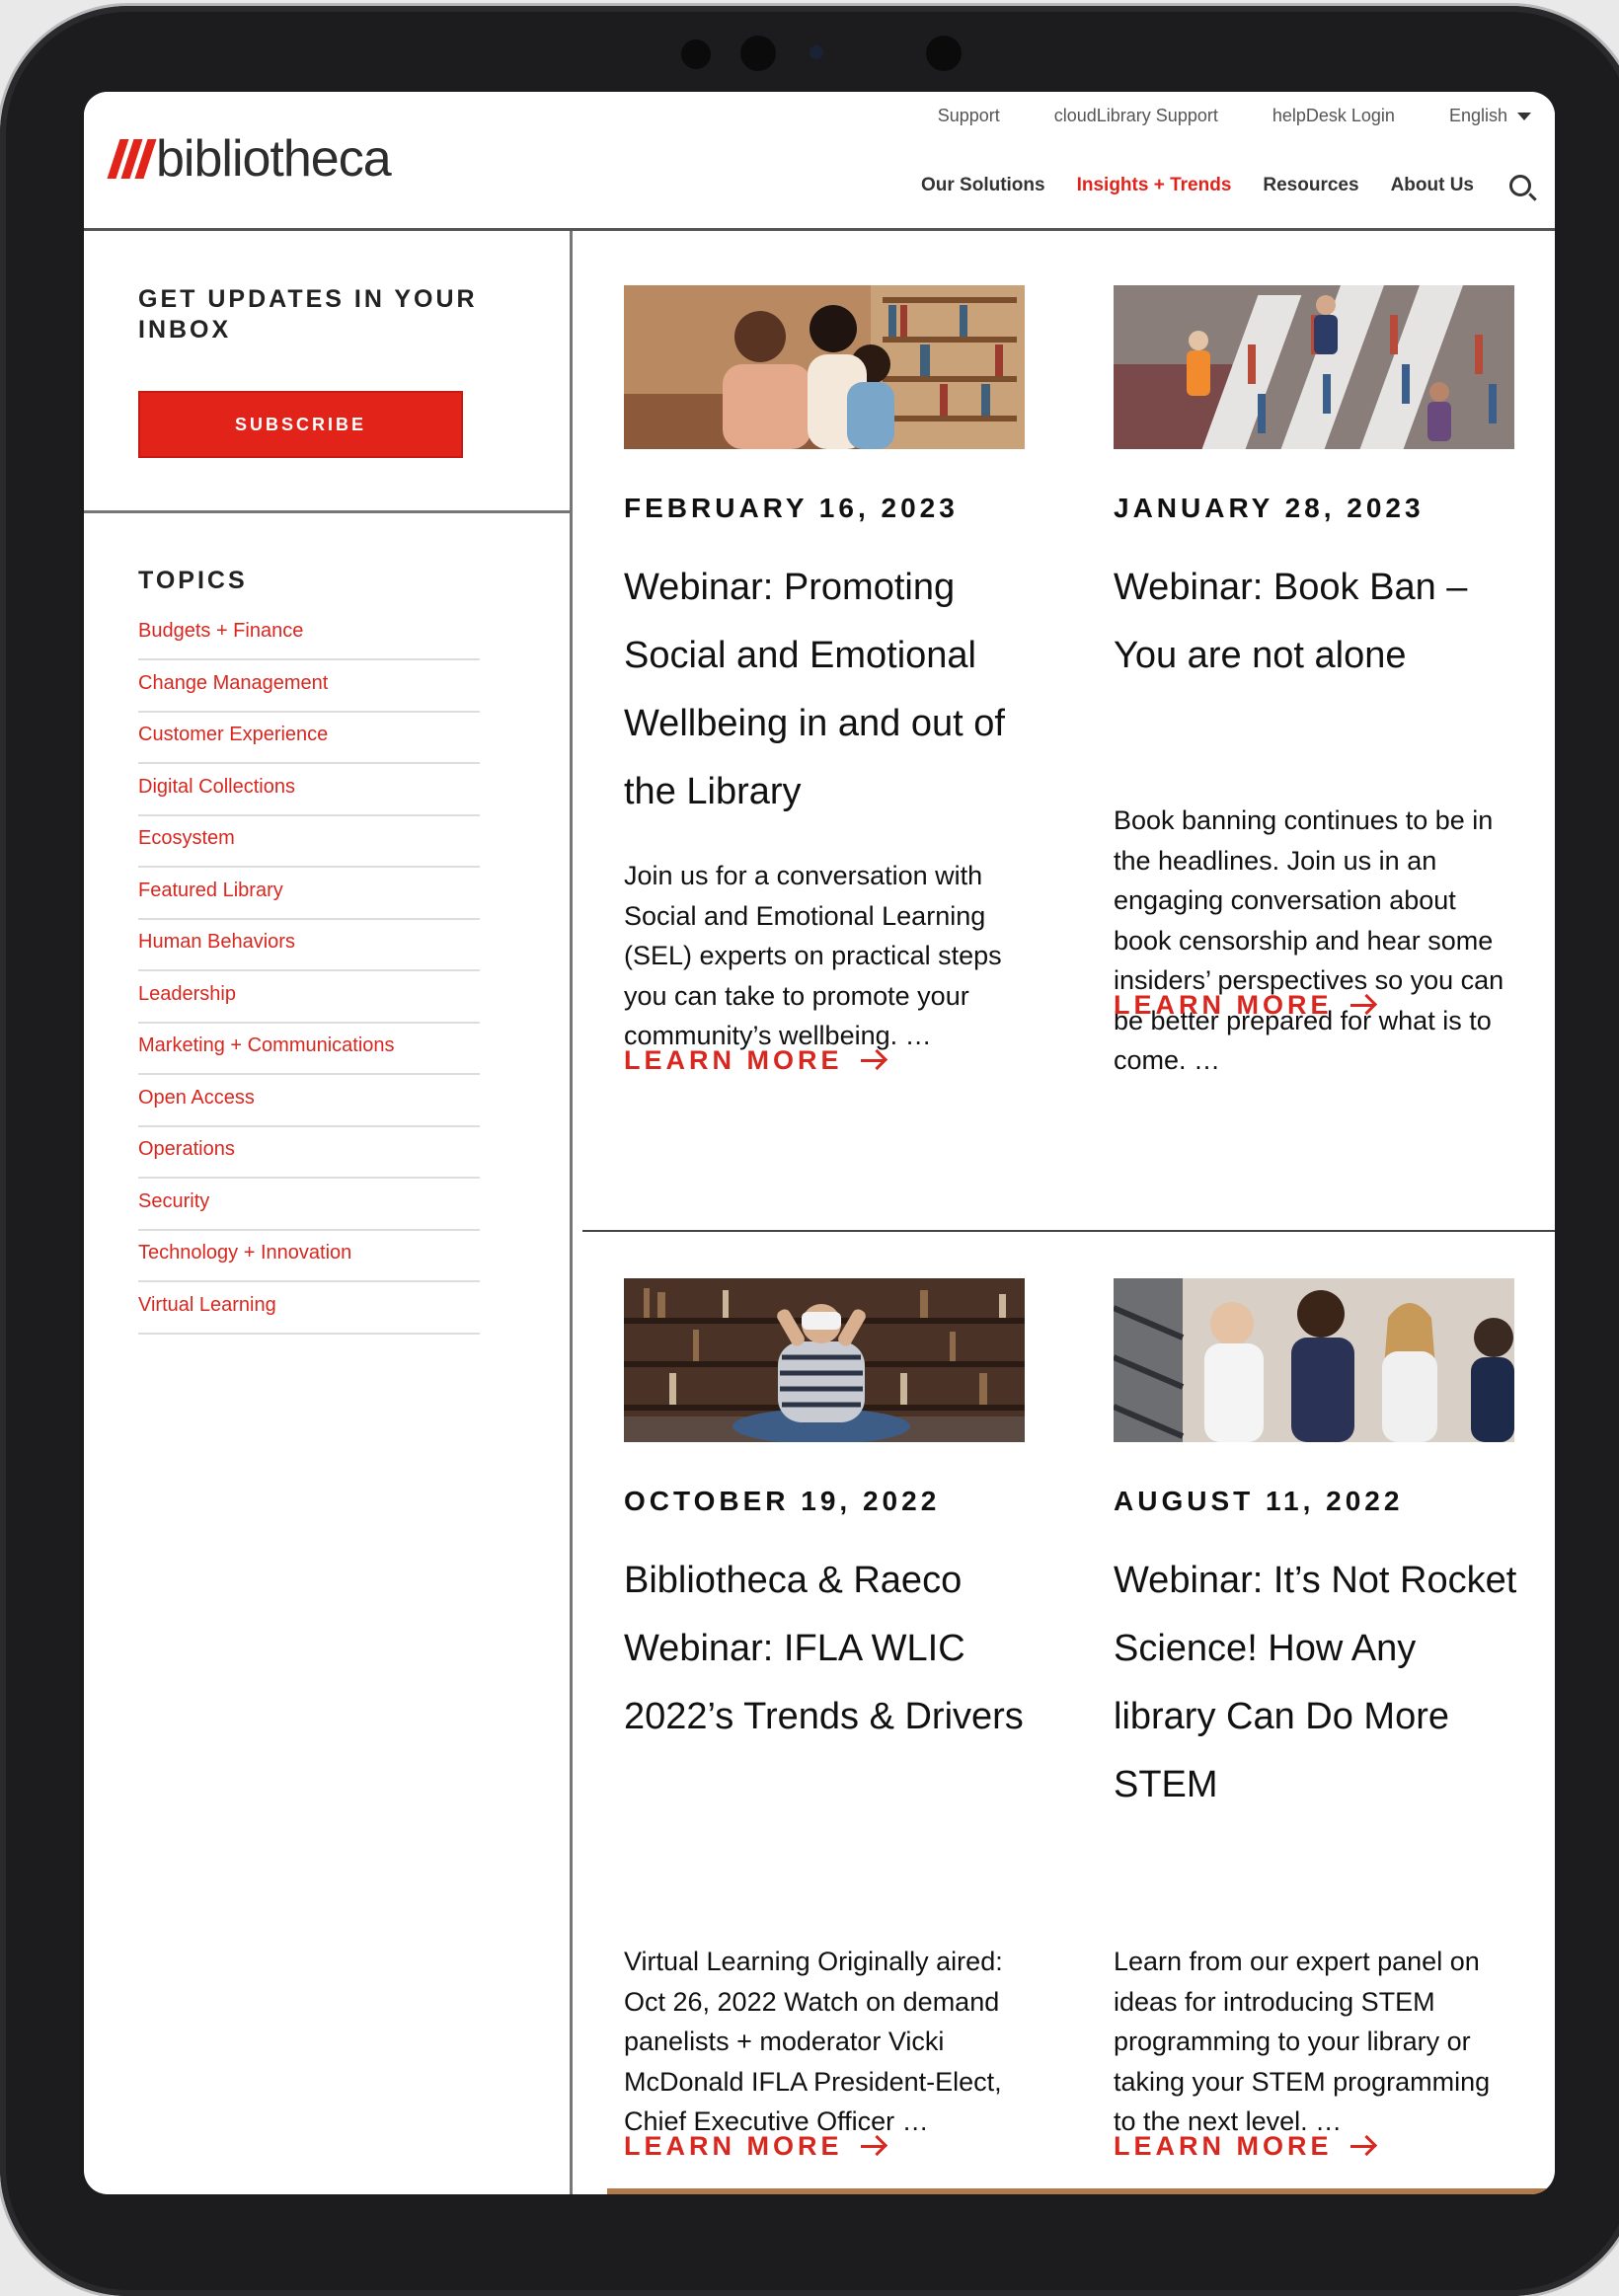 The width and height of the screenshot is (1619, 2296). I want to click on topic-link: Leadership, so click(309, 998).